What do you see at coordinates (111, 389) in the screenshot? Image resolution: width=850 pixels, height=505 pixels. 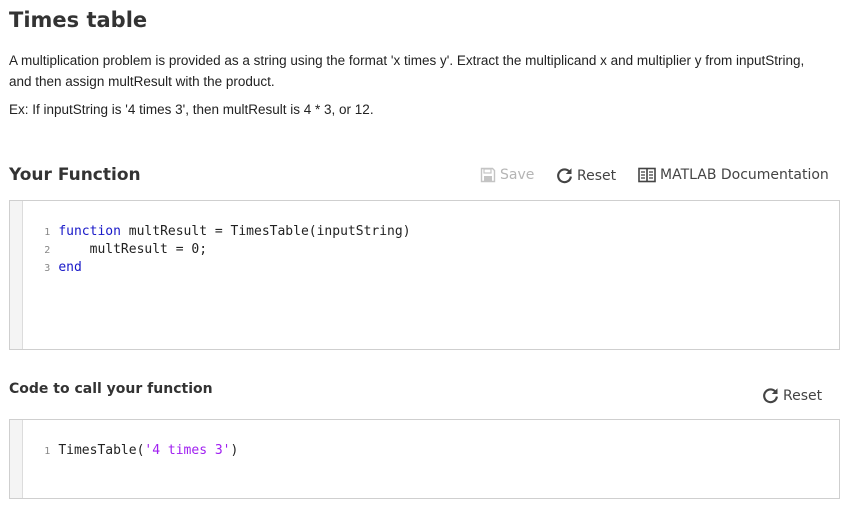 I see `call-section-title: Code to call your function` at bounding box center [111, 389].